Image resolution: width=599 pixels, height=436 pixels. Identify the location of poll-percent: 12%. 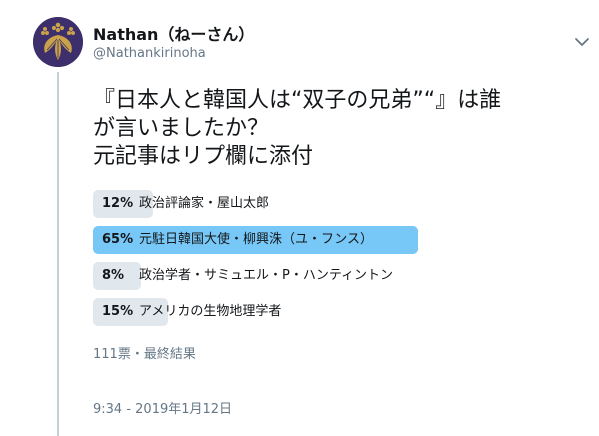
(118, 203).